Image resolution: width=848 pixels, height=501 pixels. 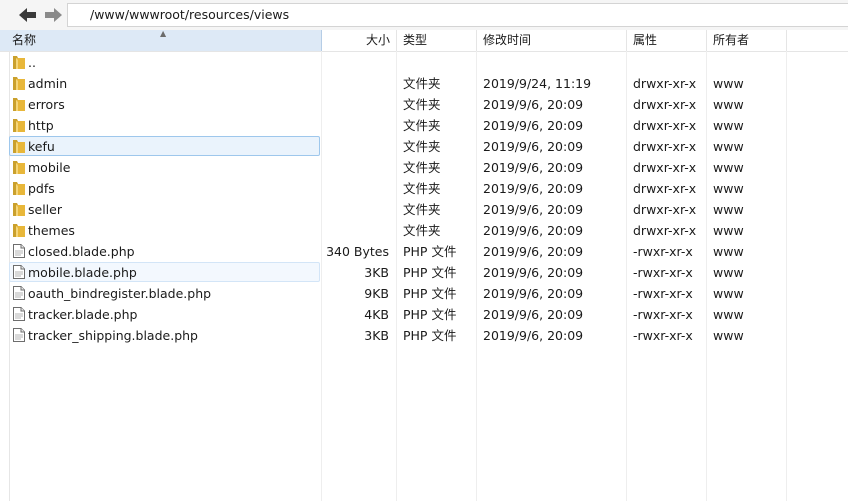 What do you see at coordinates (83, 314) in the screenshot?
I see `file-name: tracker.blade.php` at bounding box center [83, 314].